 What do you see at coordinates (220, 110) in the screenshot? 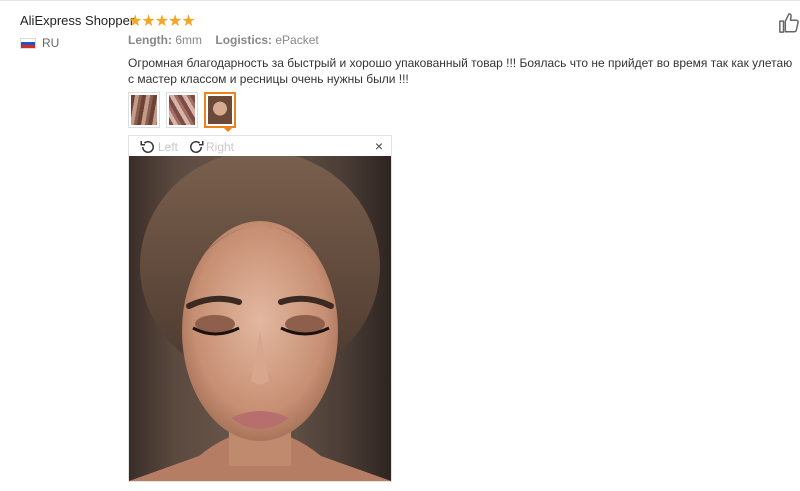
I see `review-photo-thumbnail-selected` at bounding box center [220, 110].